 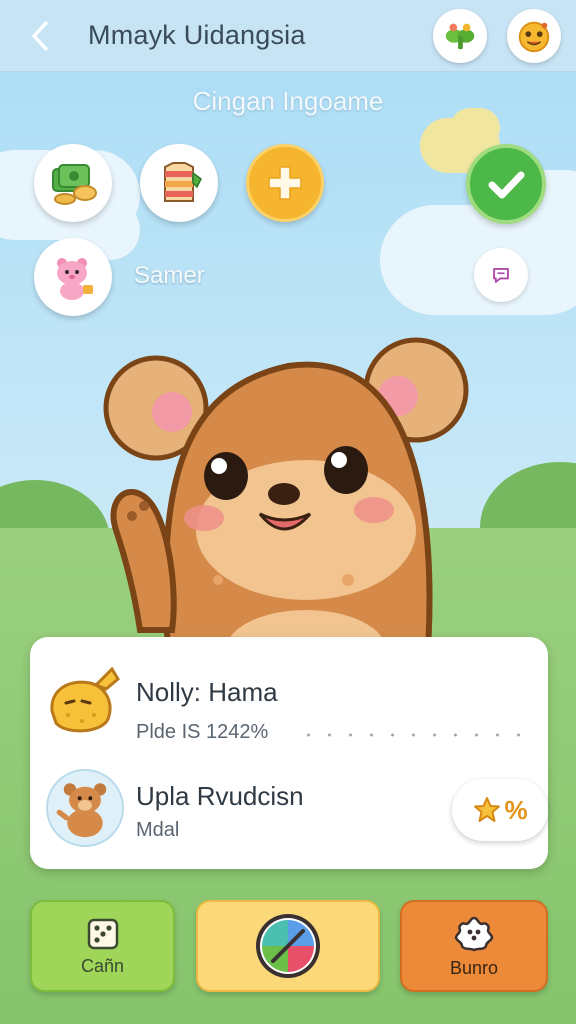 I want to click on plus-icon, so click(x=285, y=183).